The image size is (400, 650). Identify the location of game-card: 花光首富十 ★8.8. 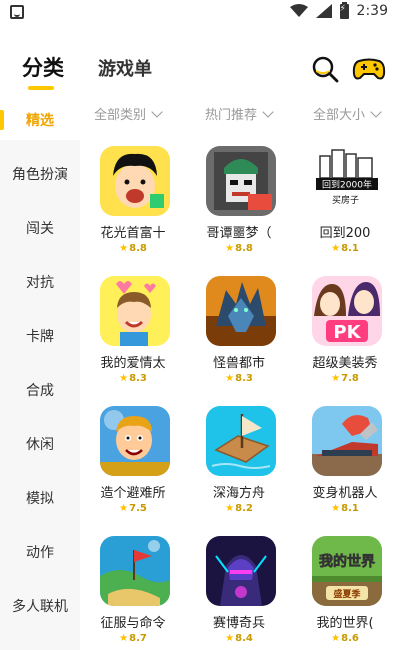
(133, 200).